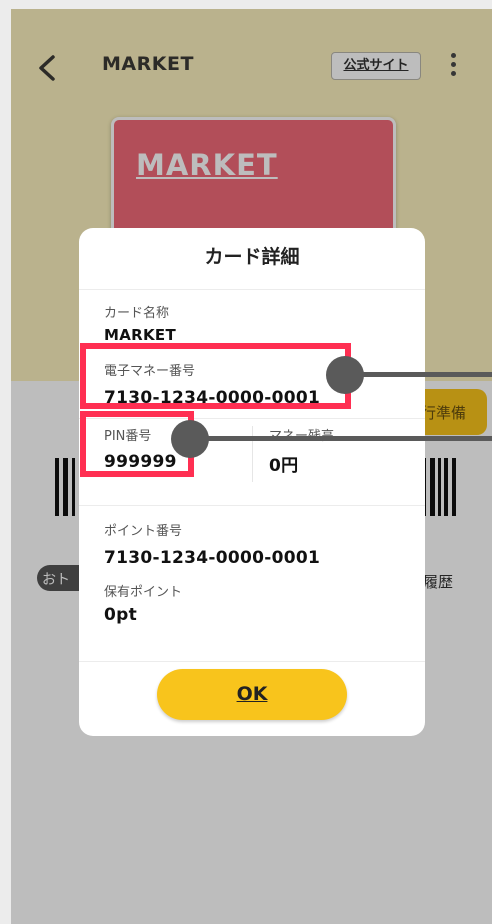 Image resolution: width=492 pixels, height=924 pixels. Describe the element at coordinates (215, 376) in the screenshot. I see `emoney-number-highlight` at that location.